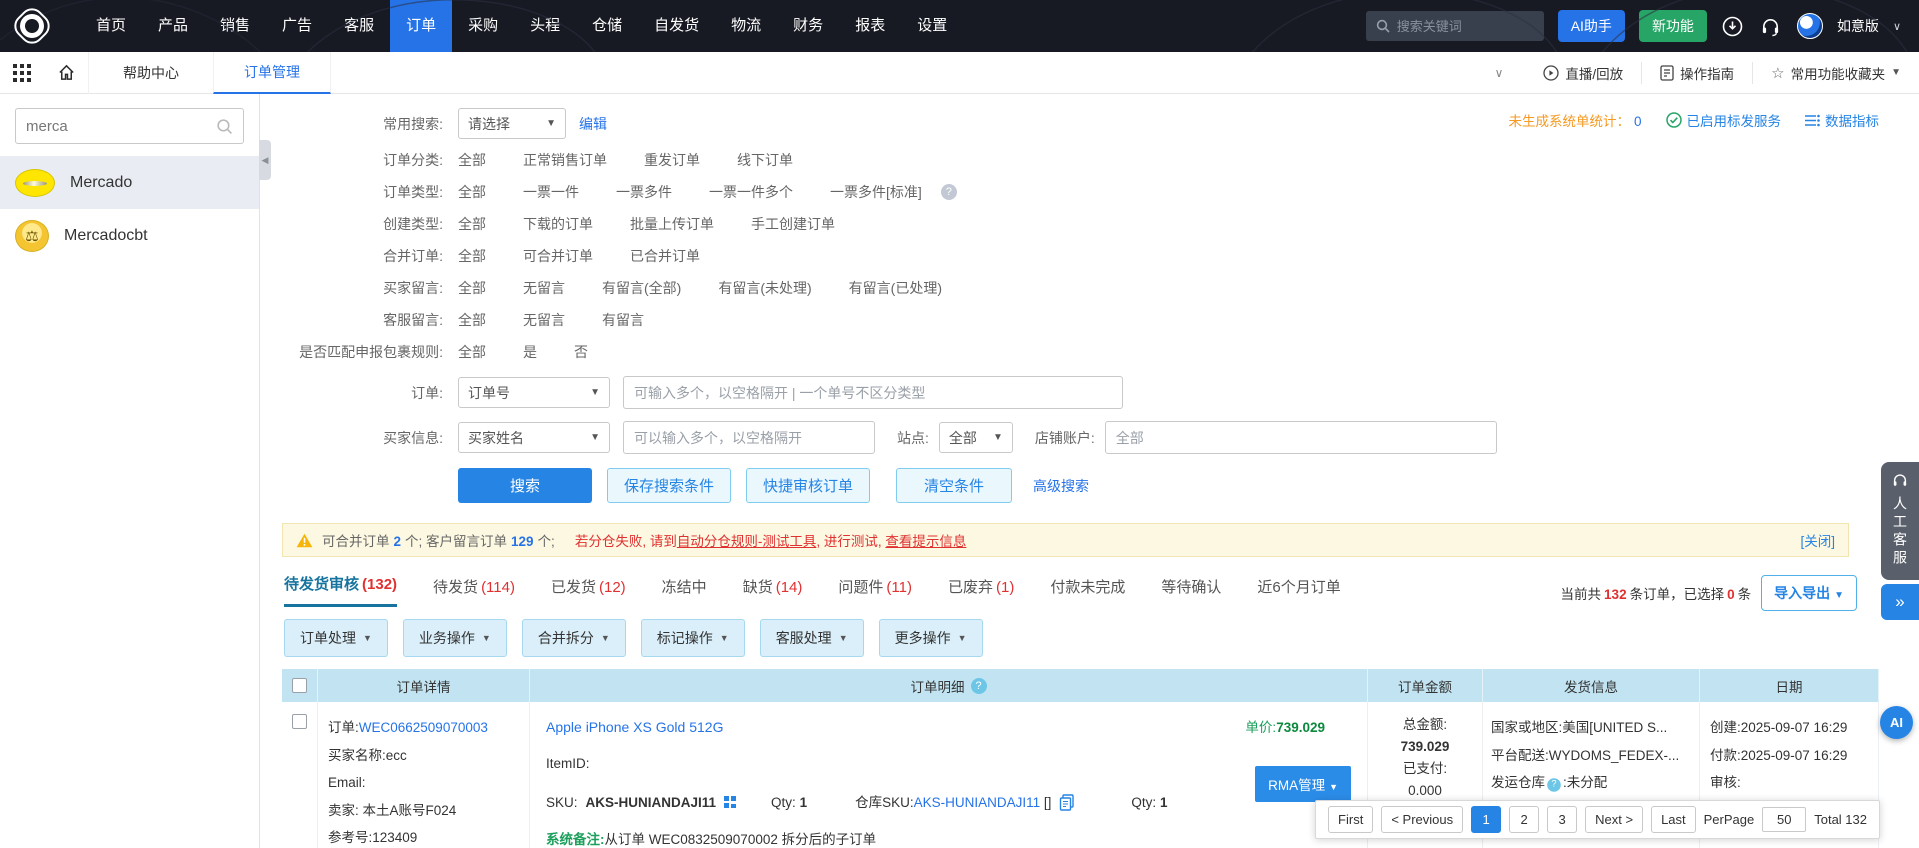 Image resolution: width=1919 pixels, height=848 pixels. Describe the element at coordinates (265, 160) in the screenshot. I see `sidebar-collapse-handle: ◀` at that location.